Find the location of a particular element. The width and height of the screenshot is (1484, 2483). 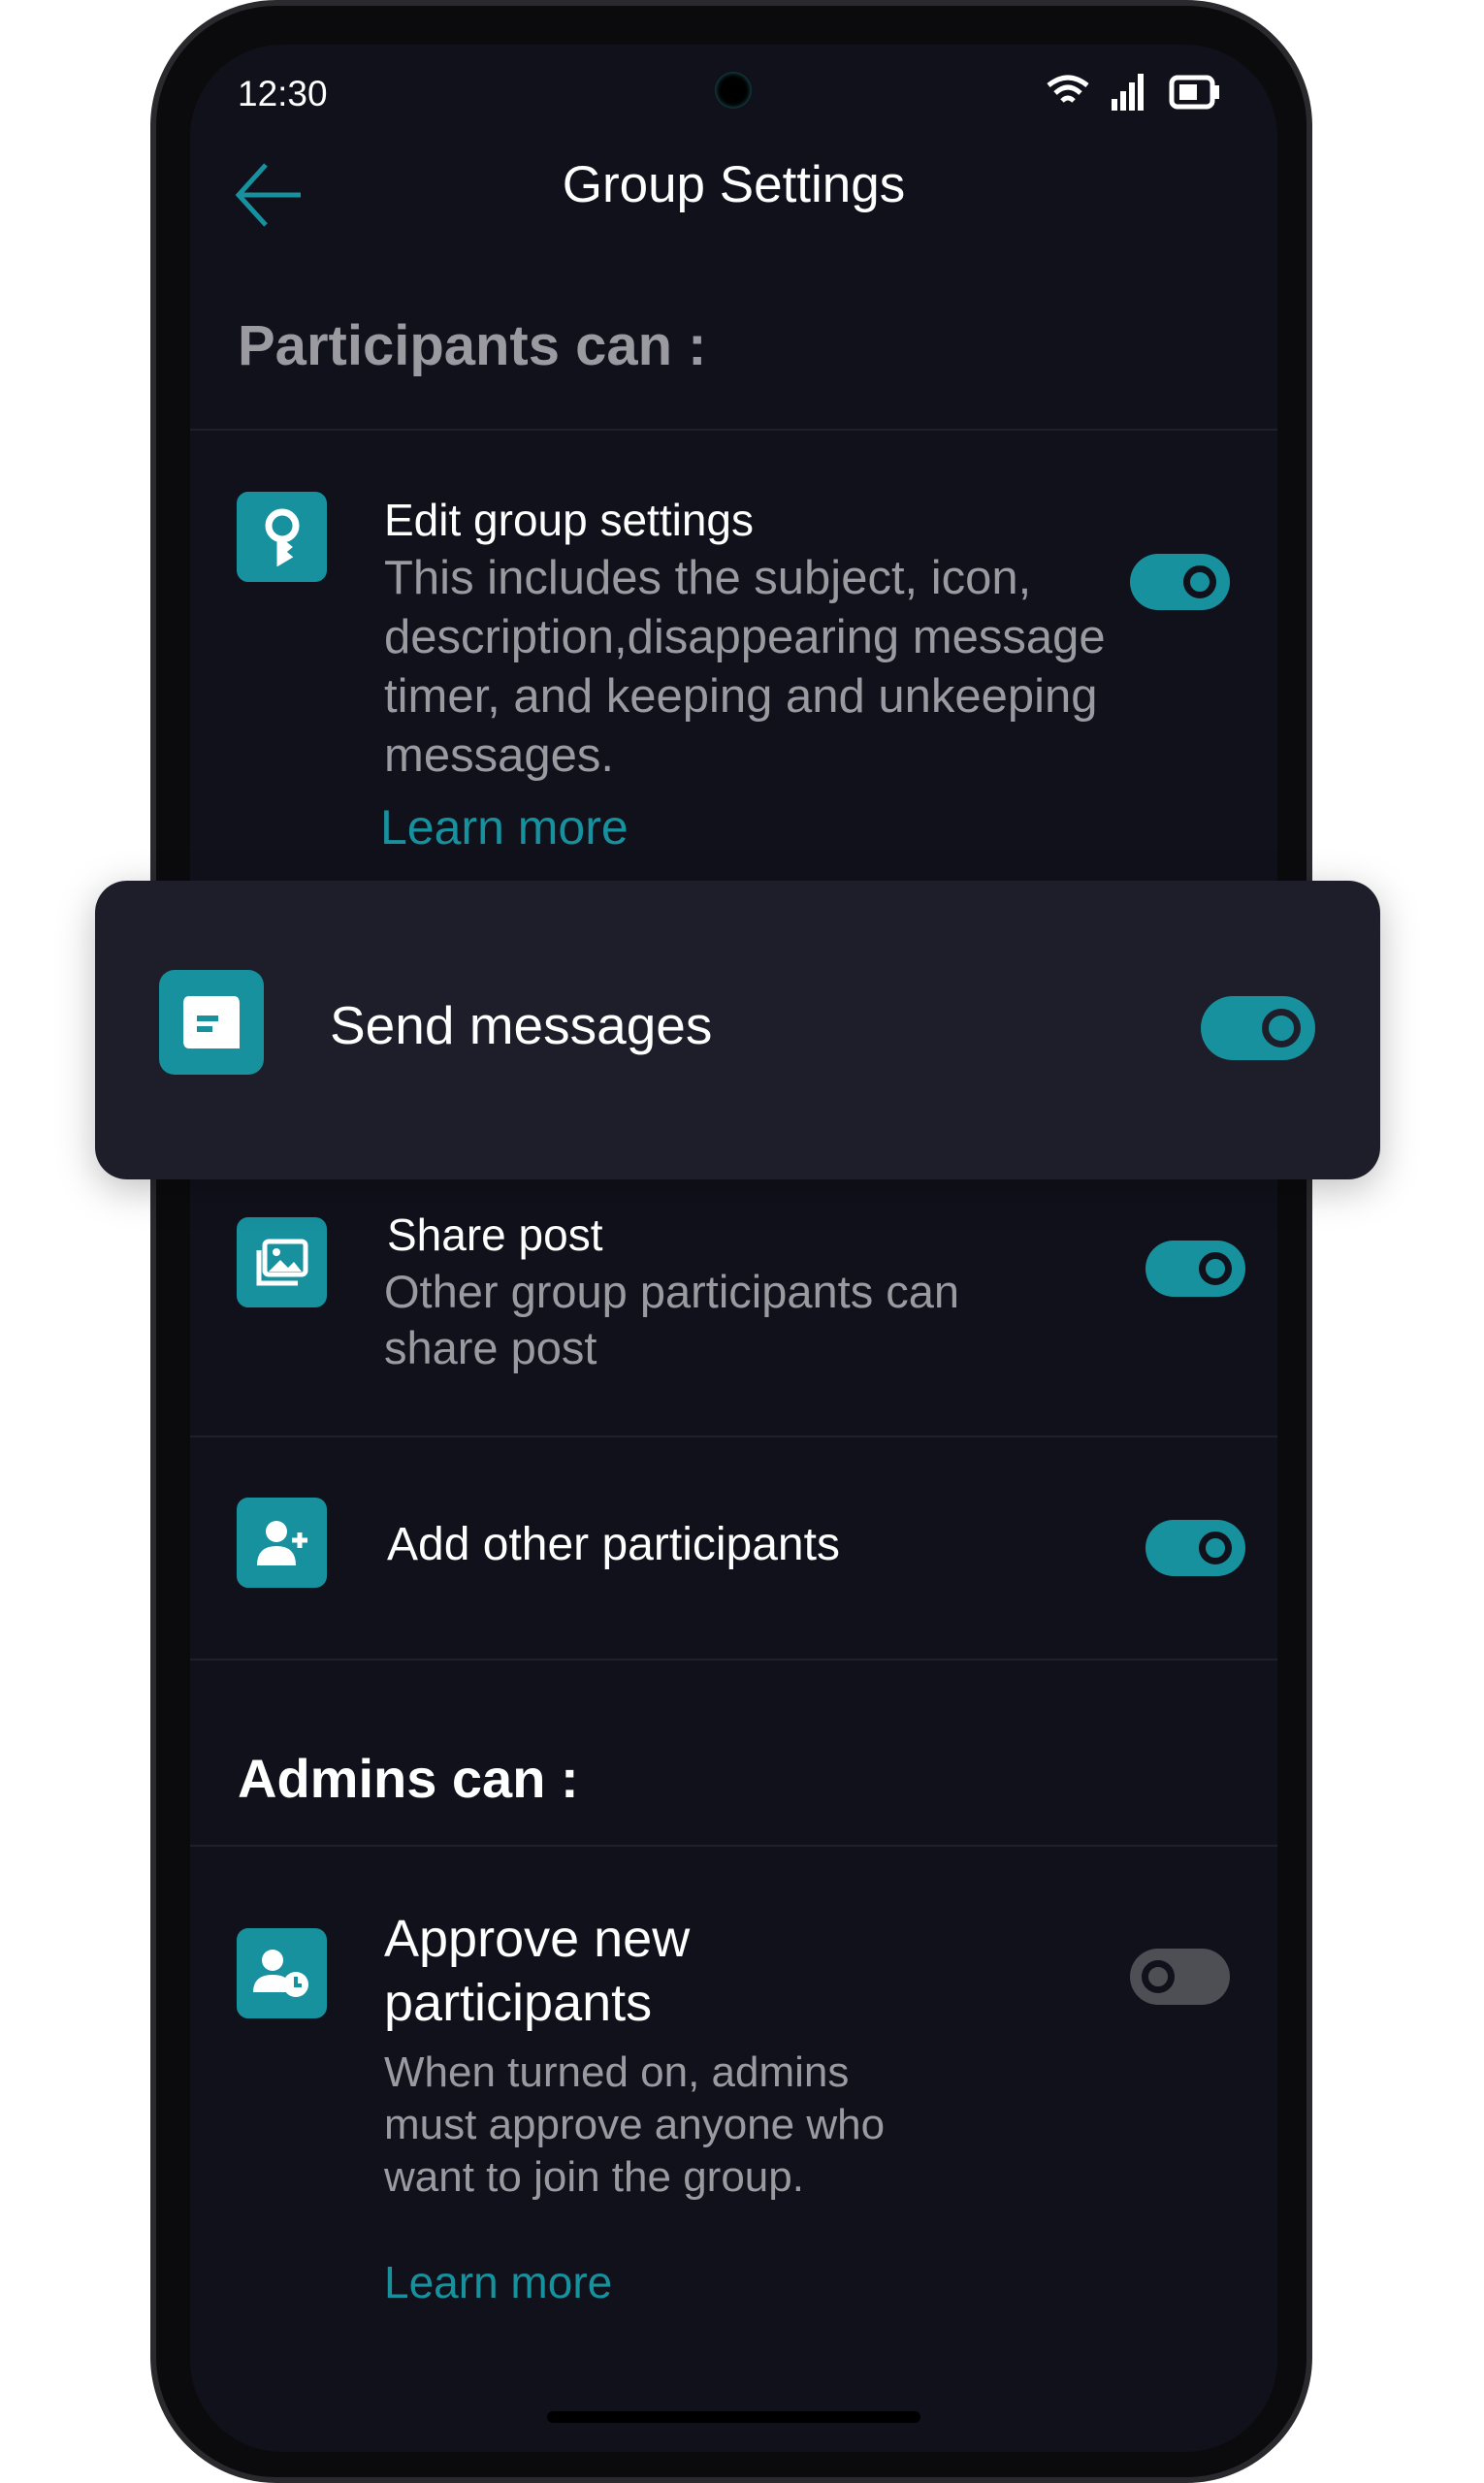

section-heading-participants: Participants can : is located at coordinates (472, 346).